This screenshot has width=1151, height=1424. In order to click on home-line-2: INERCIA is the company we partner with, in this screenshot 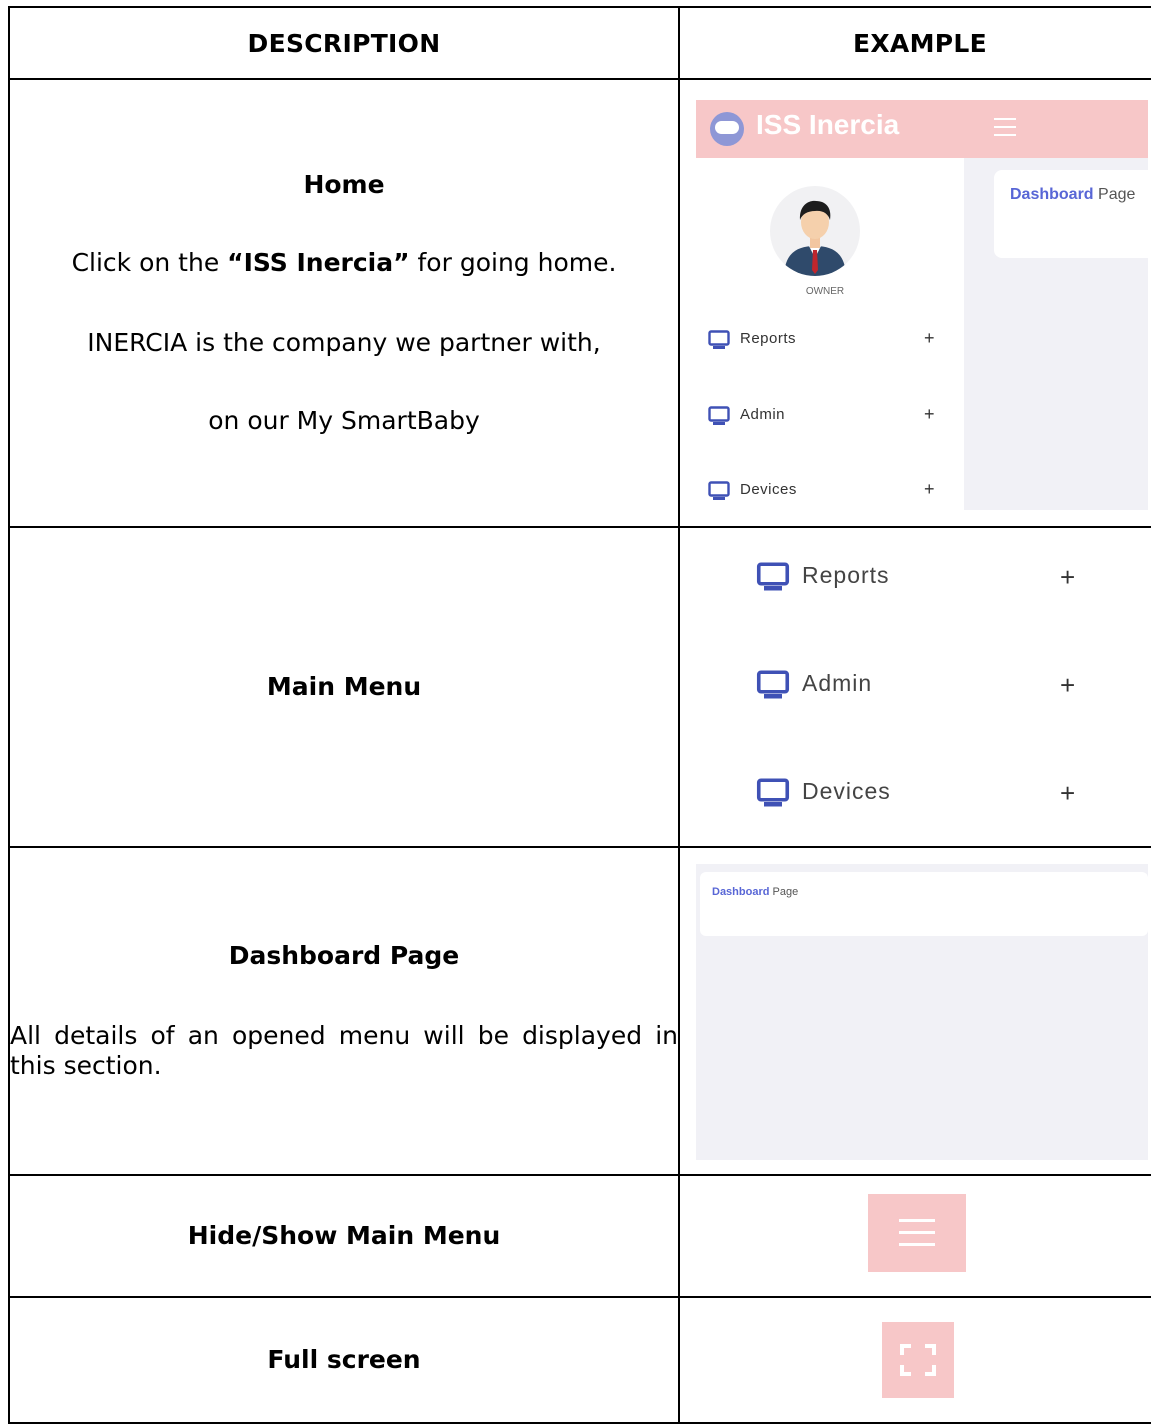, I will do `click(344, 342)`.